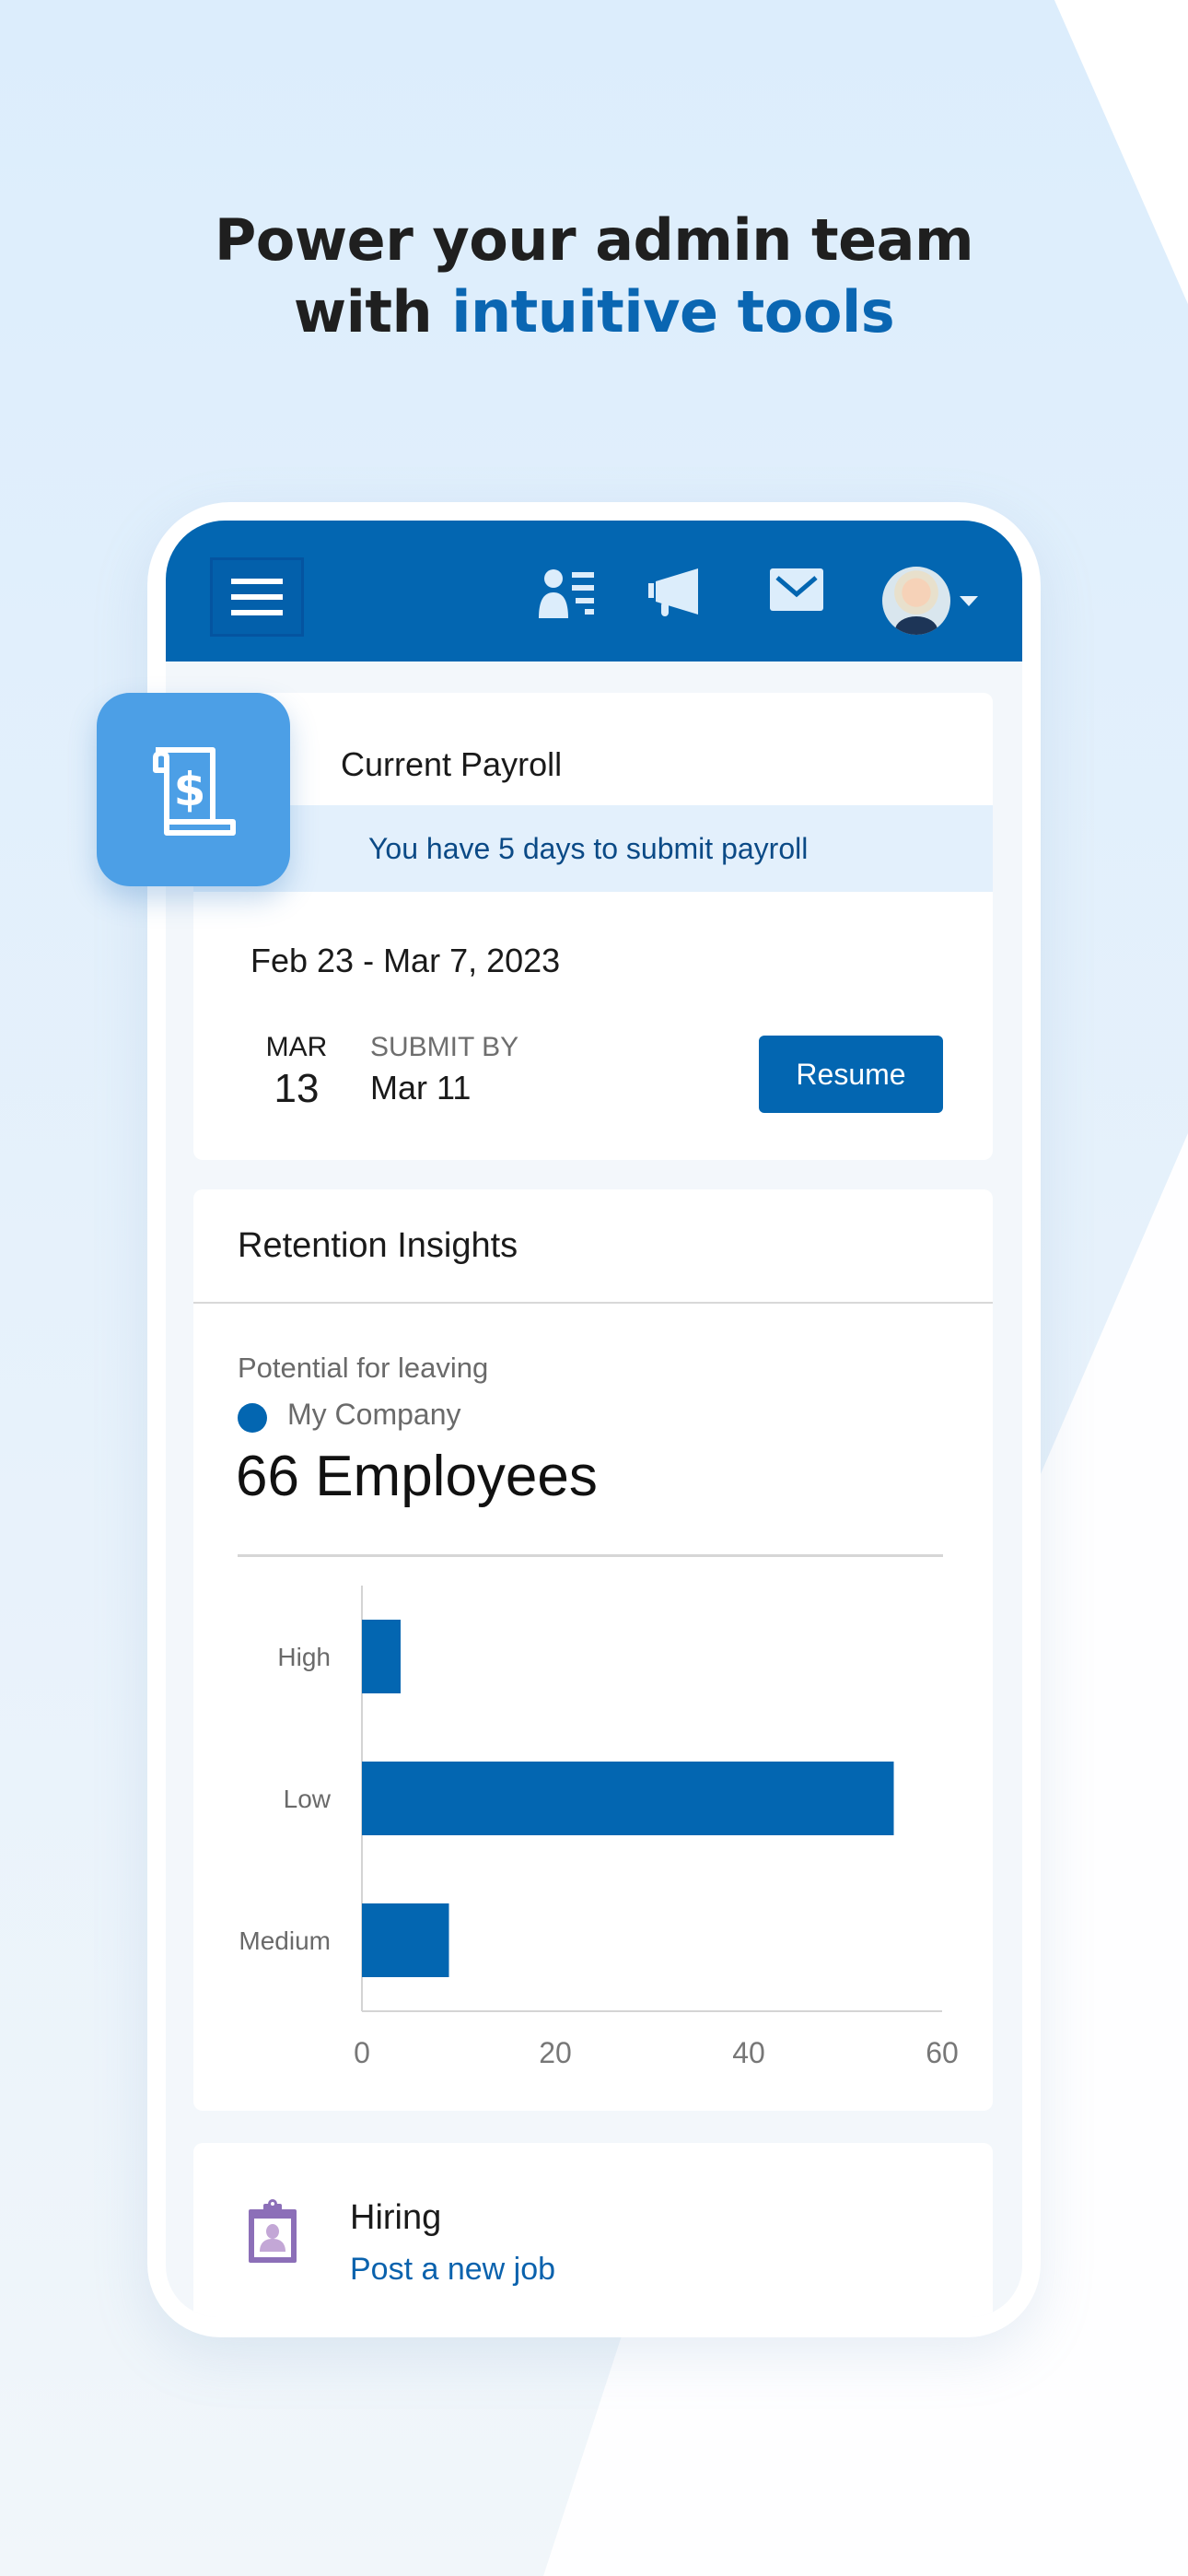 The image size is (1188, 2576). Describe the element at coordinates (421, 1088) in the screenshot. I see `submit-by-date: Mar 11` at that location.